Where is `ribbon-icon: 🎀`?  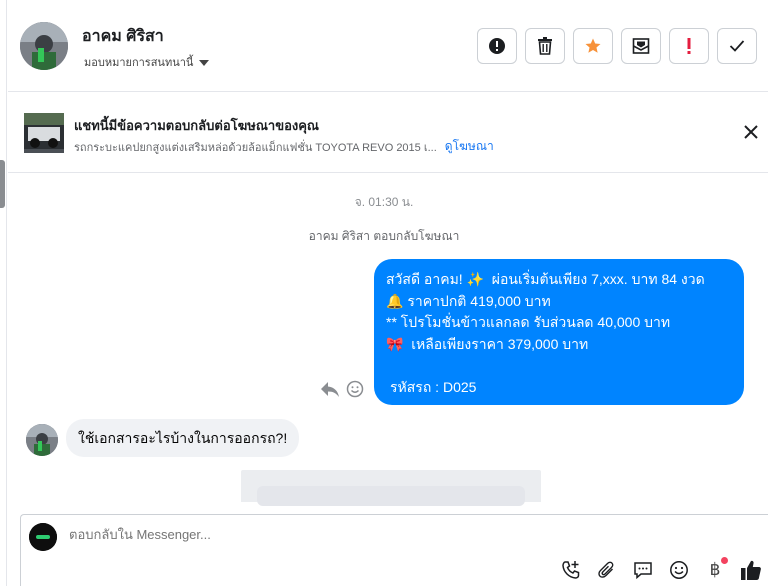 ribbon-icon: 🎀 is located at coordinates (395, 343).